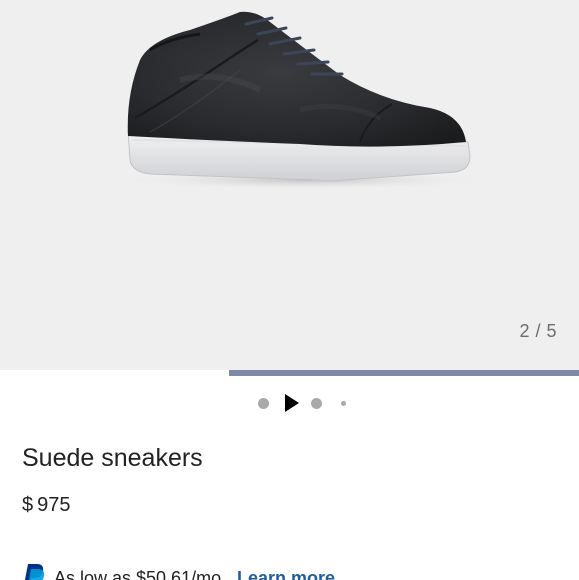  I want to click on product-price: $975, so click(46, 505).